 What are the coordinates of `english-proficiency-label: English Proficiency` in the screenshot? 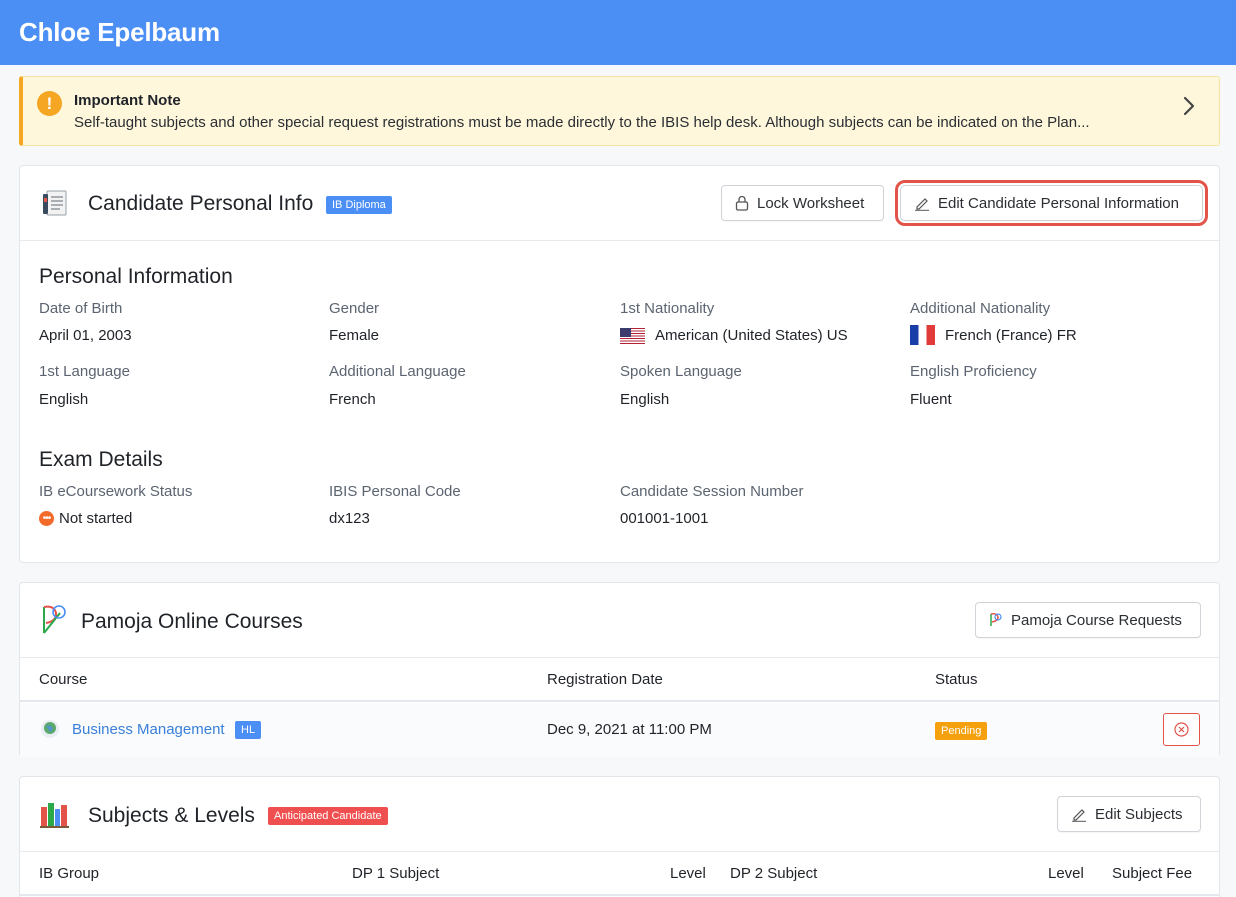 It's located at (973, 371).